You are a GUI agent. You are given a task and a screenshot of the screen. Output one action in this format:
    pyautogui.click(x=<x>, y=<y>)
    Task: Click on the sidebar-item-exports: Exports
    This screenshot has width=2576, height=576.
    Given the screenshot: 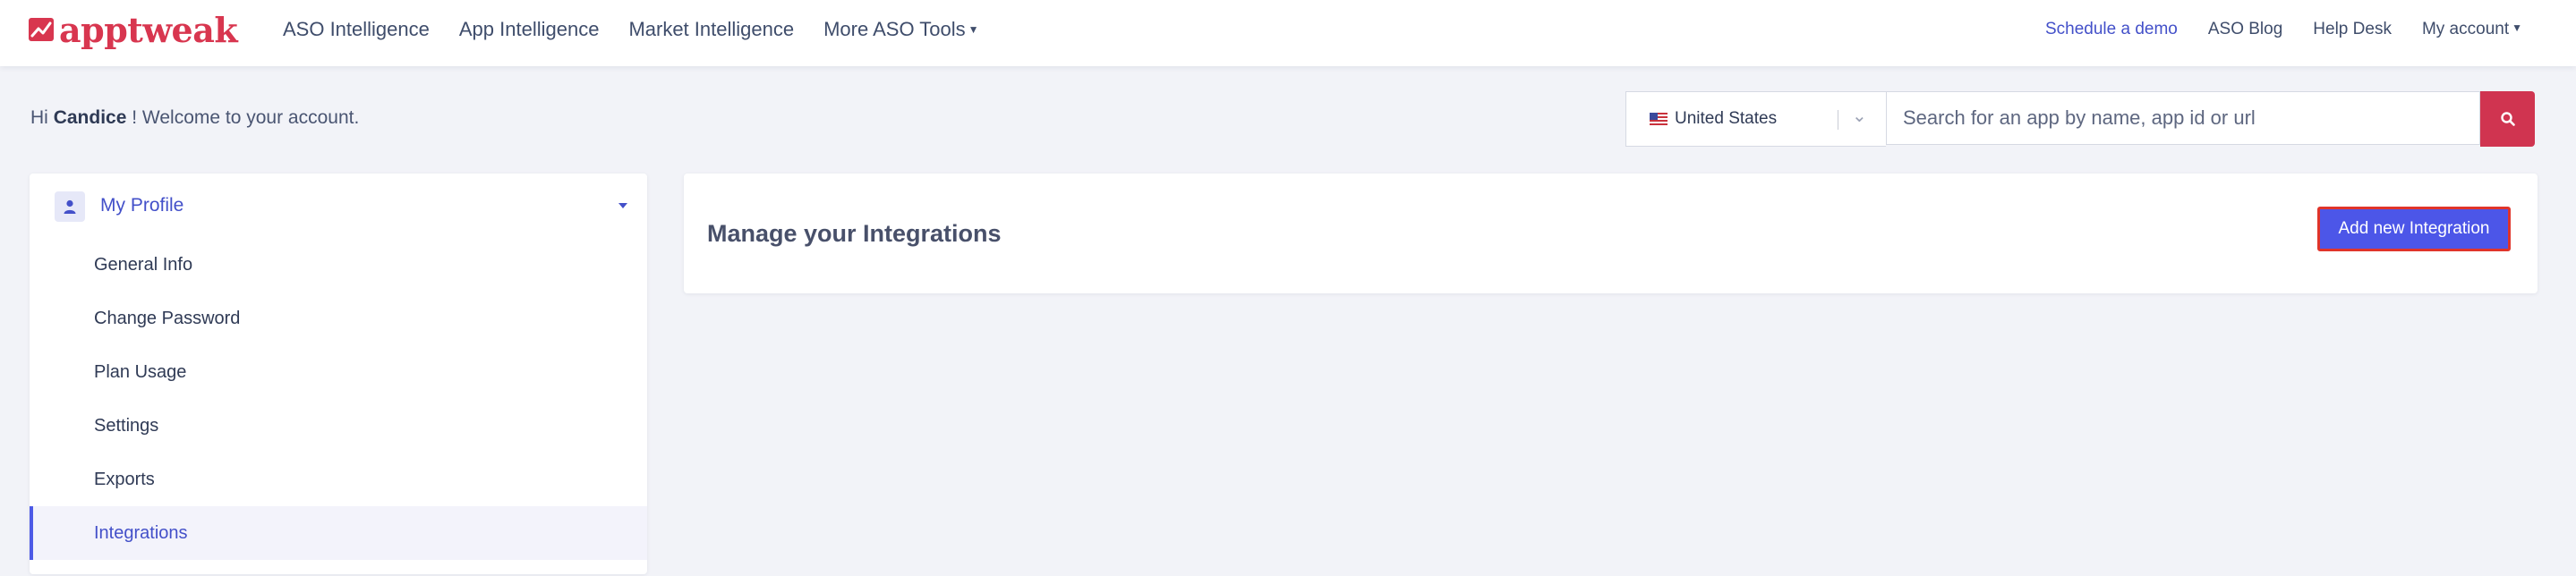 What is the action you would take?
    pyautogui.click(x=338, y=480)
    